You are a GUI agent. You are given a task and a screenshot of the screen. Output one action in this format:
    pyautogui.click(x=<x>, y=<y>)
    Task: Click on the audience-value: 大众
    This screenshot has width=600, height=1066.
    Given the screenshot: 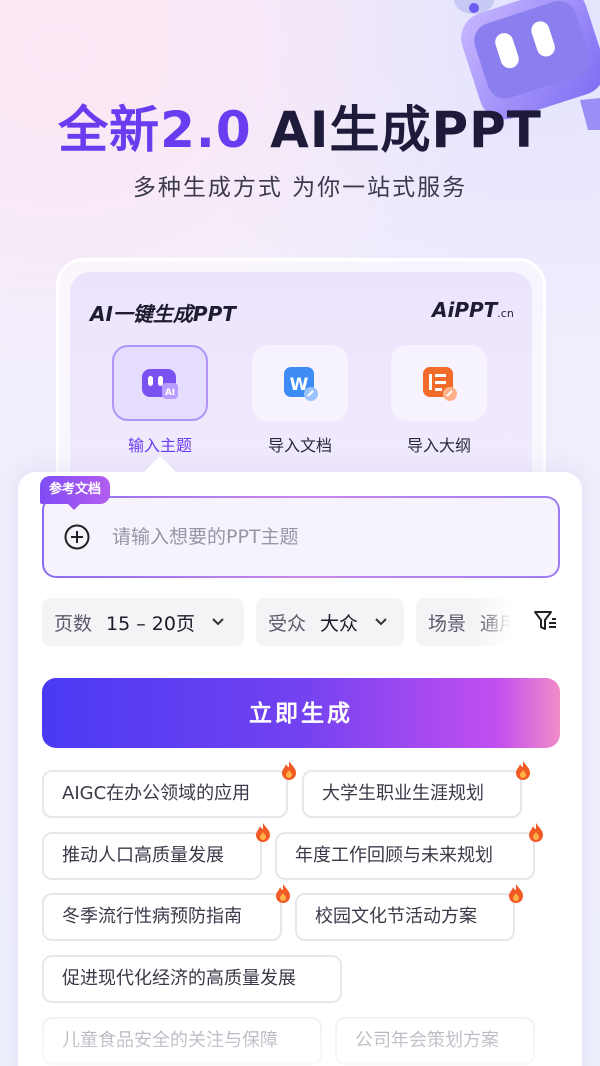 What is the action you would take?
    pyautogui.click(x=339, y=623)
    